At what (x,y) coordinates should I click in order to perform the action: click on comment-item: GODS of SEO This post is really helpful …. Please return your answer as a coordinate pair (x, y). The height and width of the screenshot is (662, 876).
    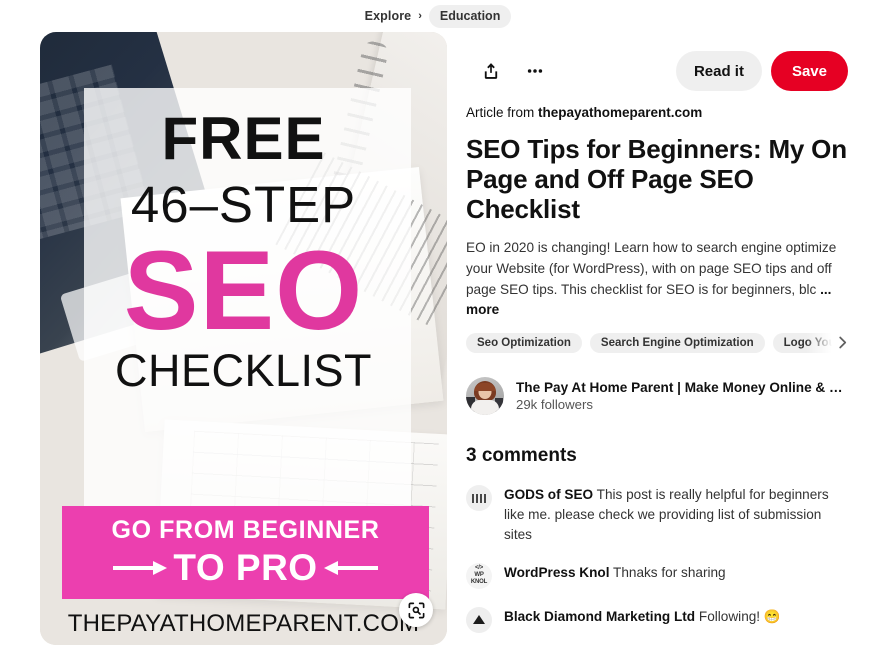
    Looking at the image, I should click on (657, 515).